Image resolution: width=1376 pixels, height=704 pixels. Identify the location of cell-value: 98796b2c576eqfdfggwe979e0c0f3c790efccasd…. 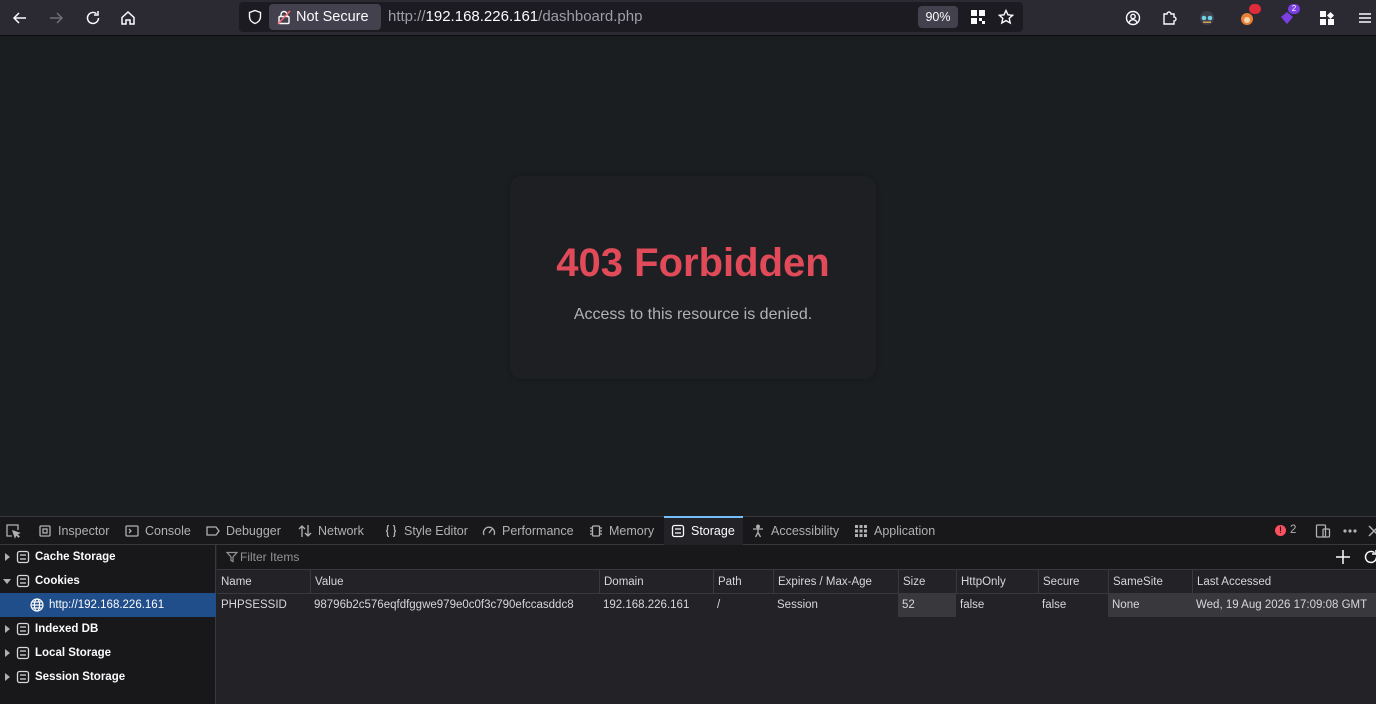
(454, 605).